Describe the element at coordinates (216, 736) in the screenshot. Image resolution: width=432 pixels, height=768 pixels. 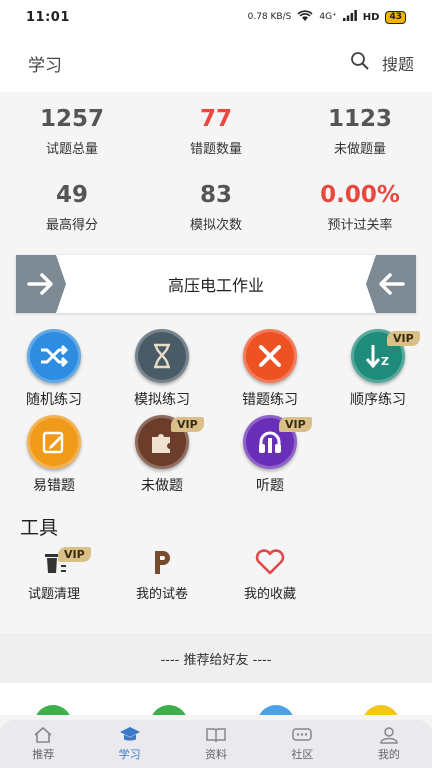
I see `book-icon` at that location.